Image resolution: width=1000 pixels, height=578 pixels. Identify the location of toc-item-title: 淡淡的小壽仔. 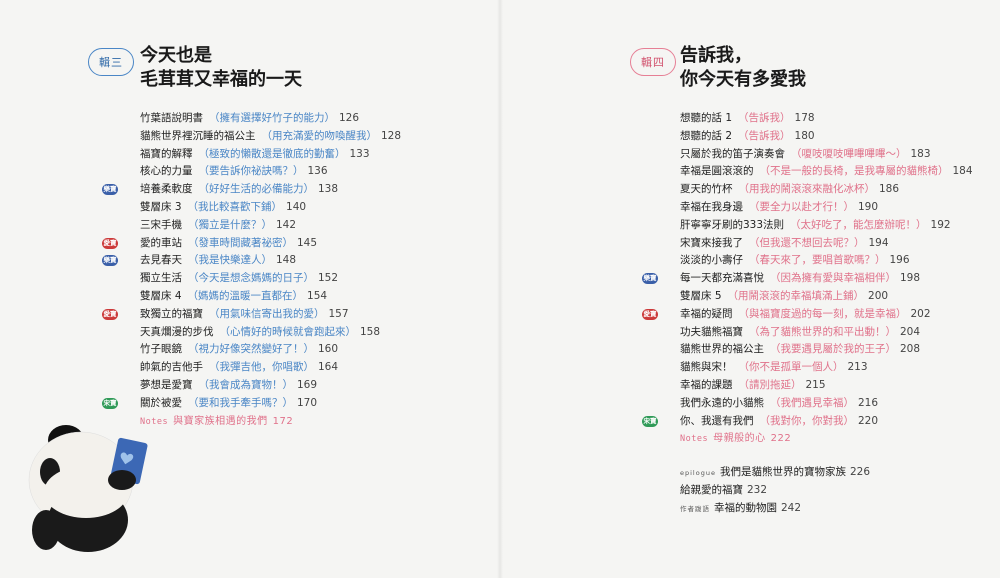
(711, 260).